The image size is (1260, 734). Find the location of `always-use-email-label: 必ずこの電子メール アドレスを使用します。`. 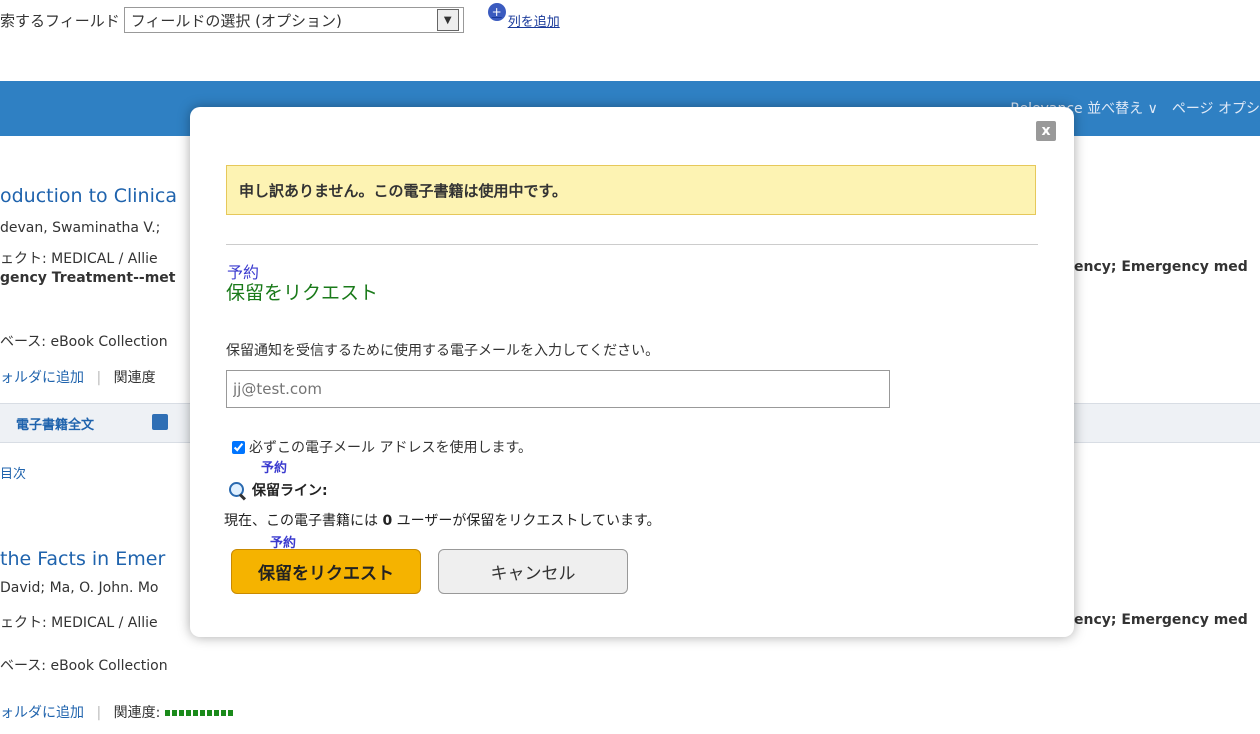

always-use-email-label: 必ずこの電子メール アドレスを使用します。 is located at coordinates (391, 448).